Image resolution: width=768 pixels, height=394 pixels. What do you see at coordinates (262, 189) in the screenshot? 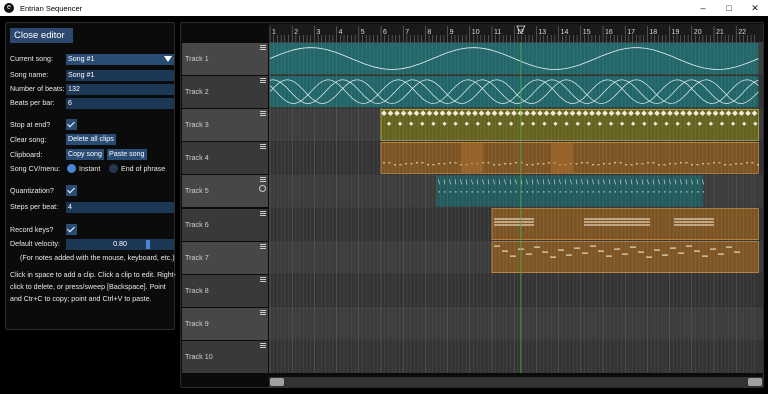
I see `record-arm-icon` at bounding box center [262, 189].